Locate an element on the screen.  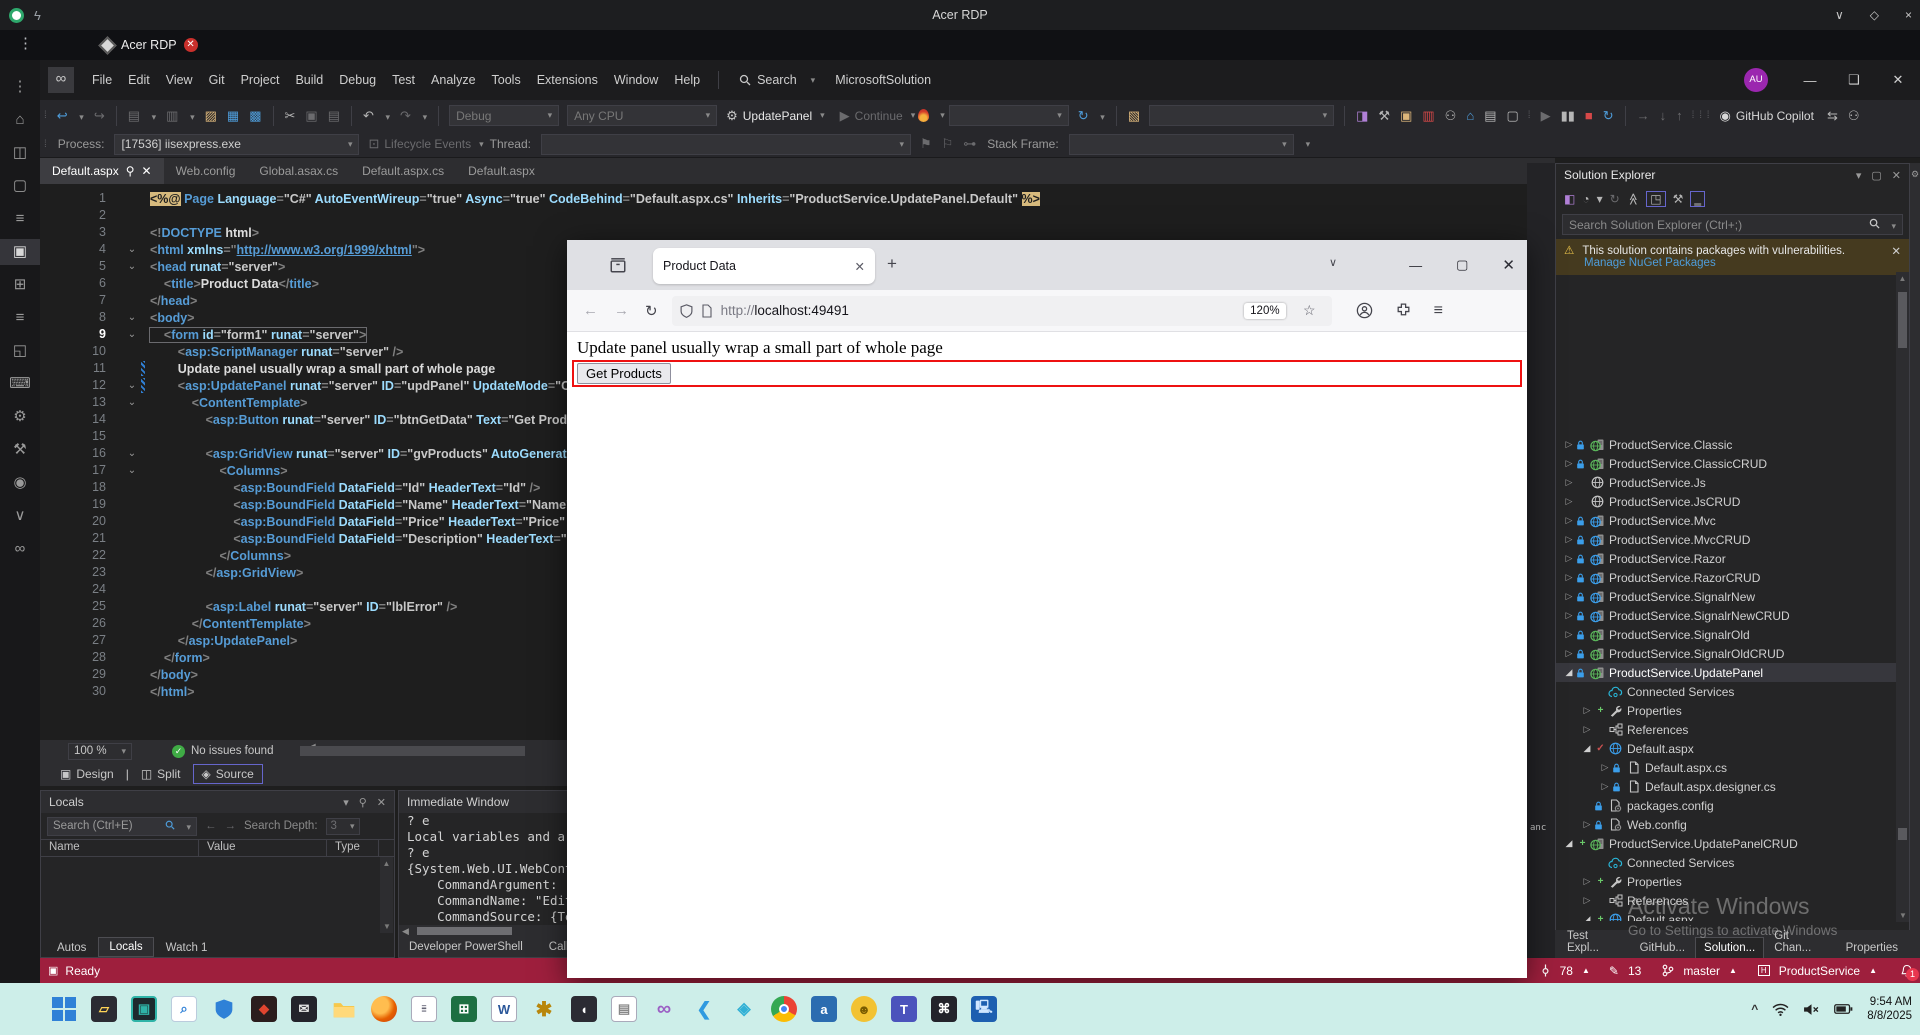
nav-forward-icon: → is located at coordinates (621, 310).